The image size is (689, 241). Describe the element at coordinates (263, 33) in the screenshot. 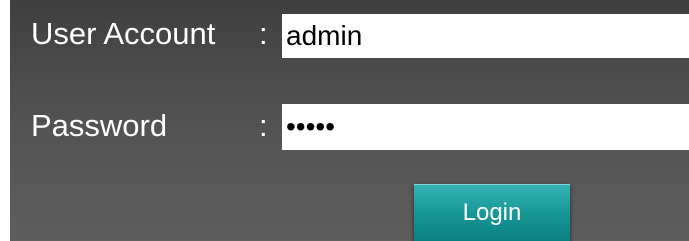

I see `user-account-colon: :` at that location.